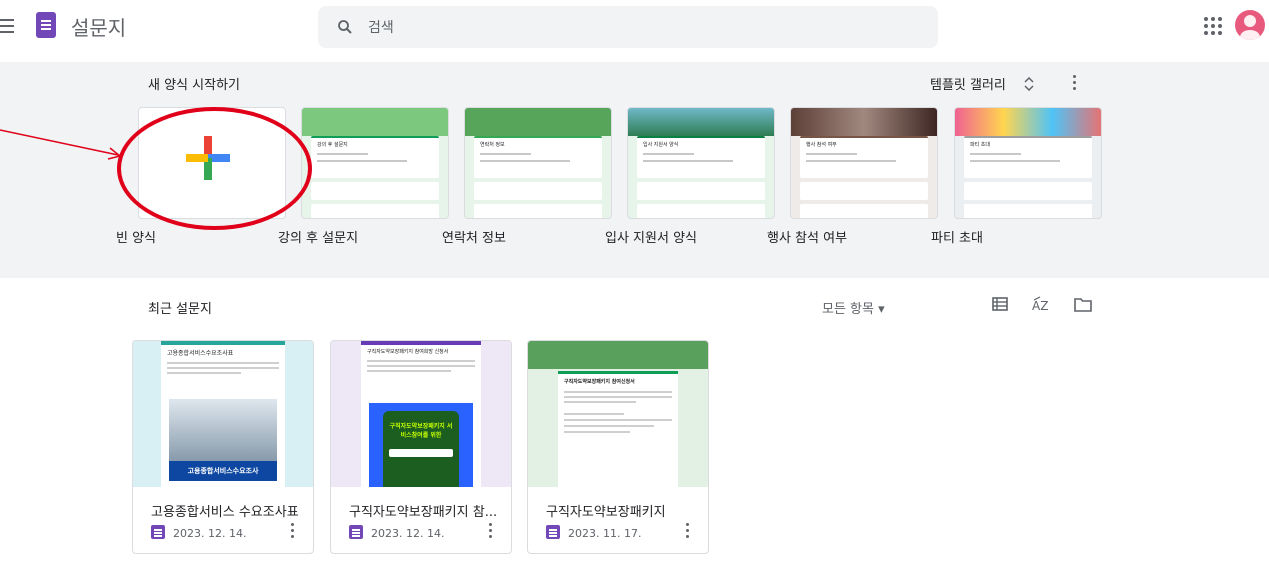 The height and width of the screenshot is (578, 1269). I want to click on google-apps-icon, so click(1213, 26).